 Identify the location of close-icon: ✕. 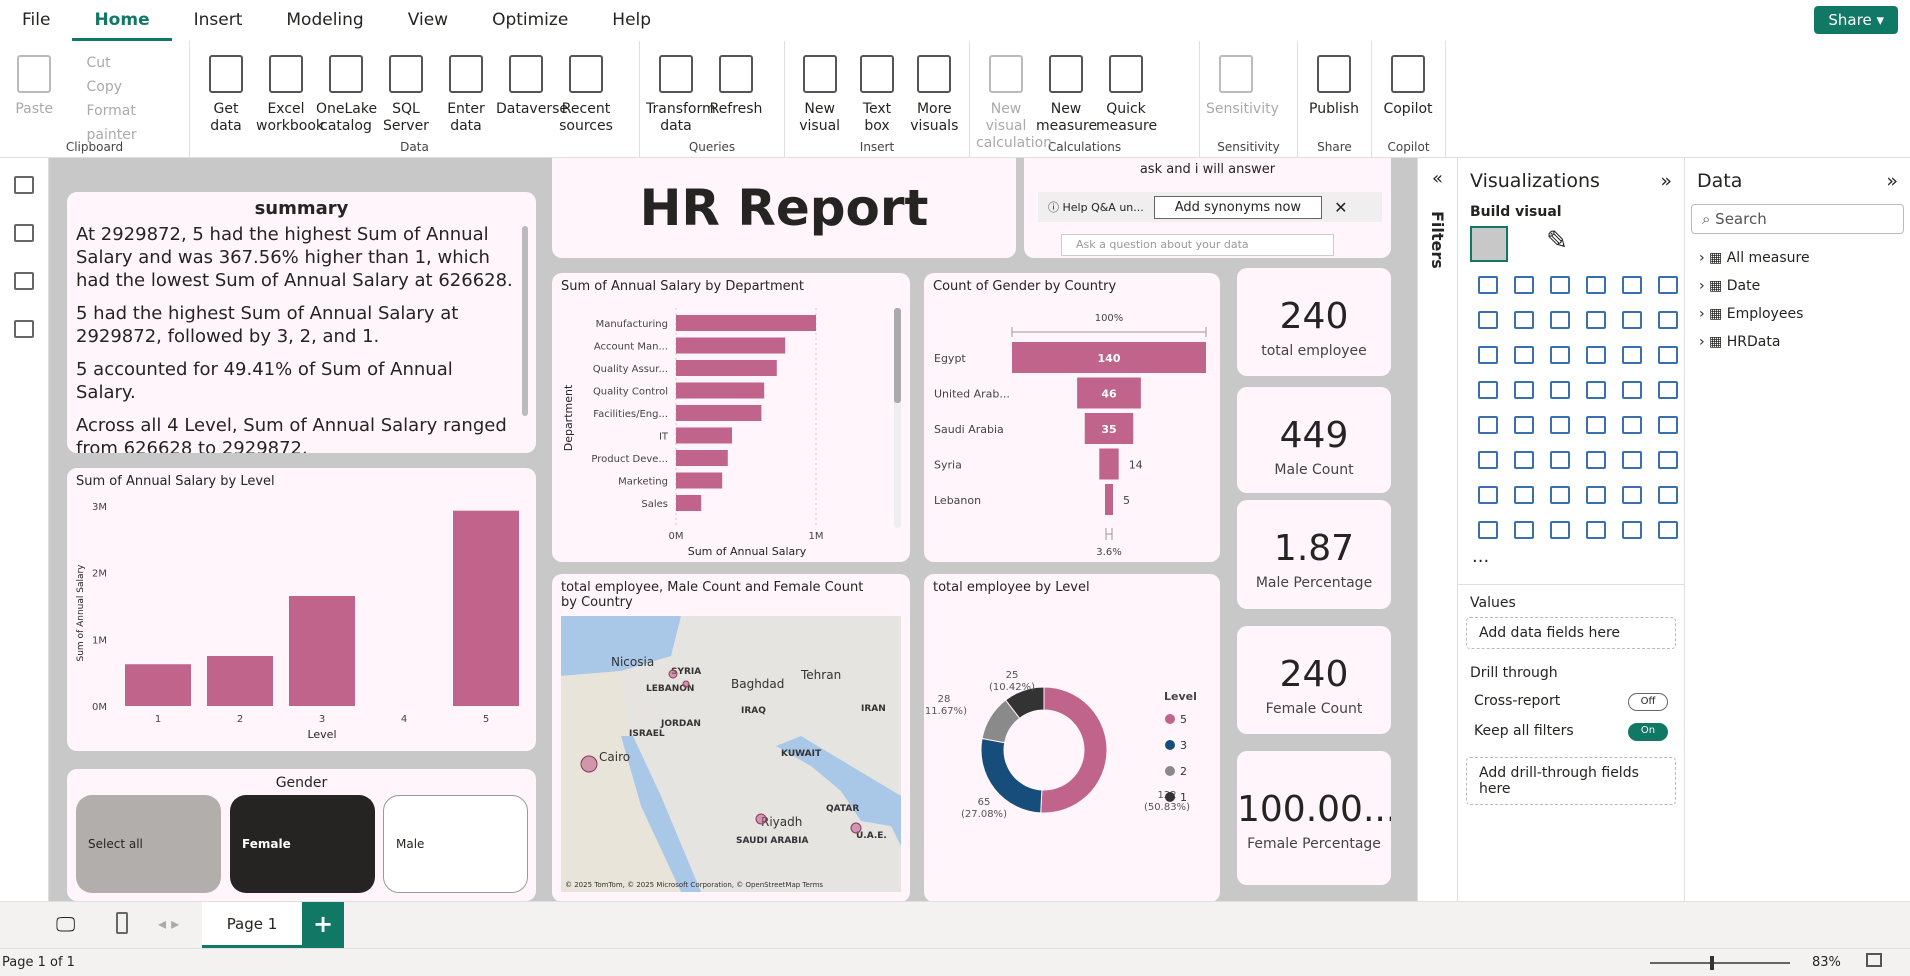
(1340, 207).